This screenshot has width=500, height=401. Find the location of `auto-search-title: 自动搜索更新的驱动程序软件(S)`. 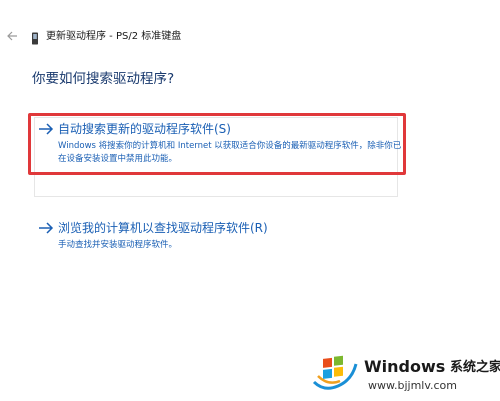

auto-search-title: 自动搜索更新的驱动程序软件(S) is located at coordinates (144, 129).